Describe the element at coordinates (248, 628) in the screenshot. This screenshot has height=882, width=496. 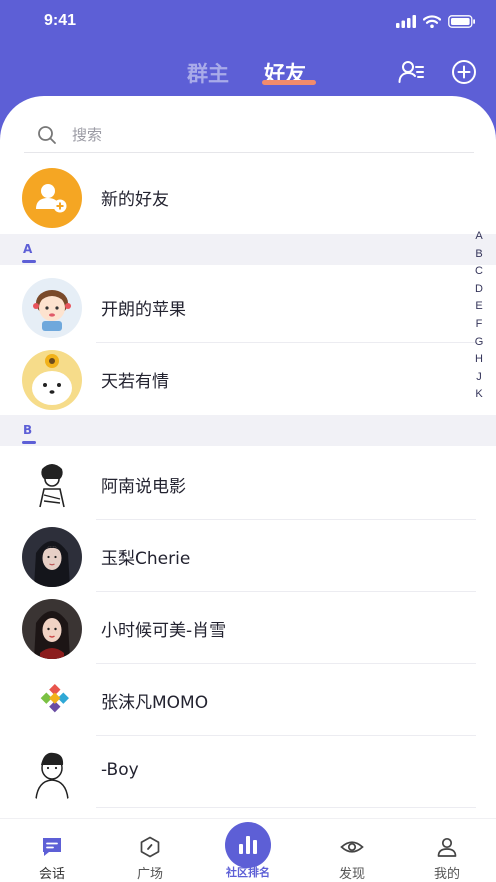
I see `contact-row: 小时候可美-肖雪` at that location.